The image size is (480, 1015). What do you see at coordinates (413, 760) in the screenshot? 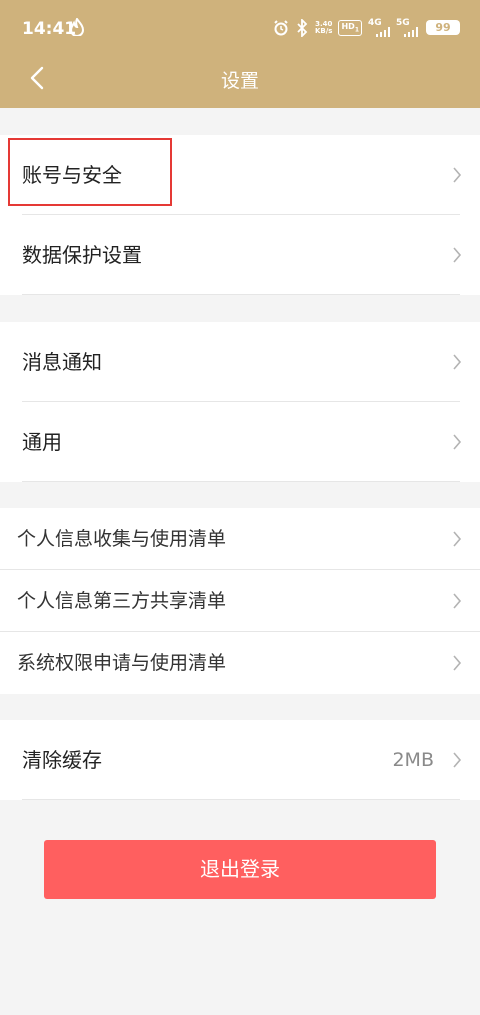
I see `cache-size-value: 2MB` at bounding box center [413, 760].